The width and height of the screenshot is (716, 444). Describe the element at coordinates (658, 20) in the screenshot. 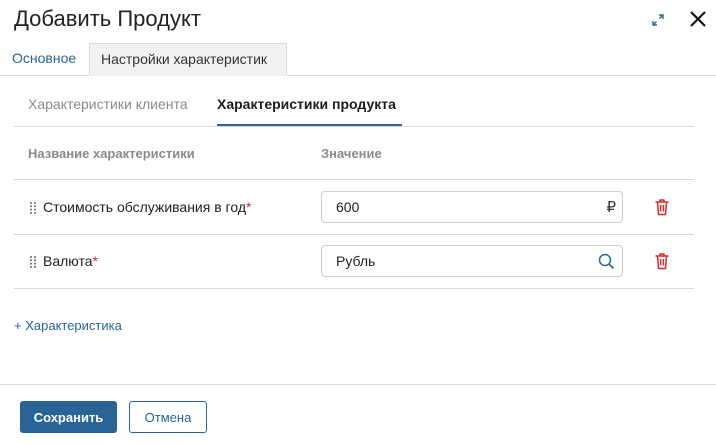

I see `expand-icon` at that location.